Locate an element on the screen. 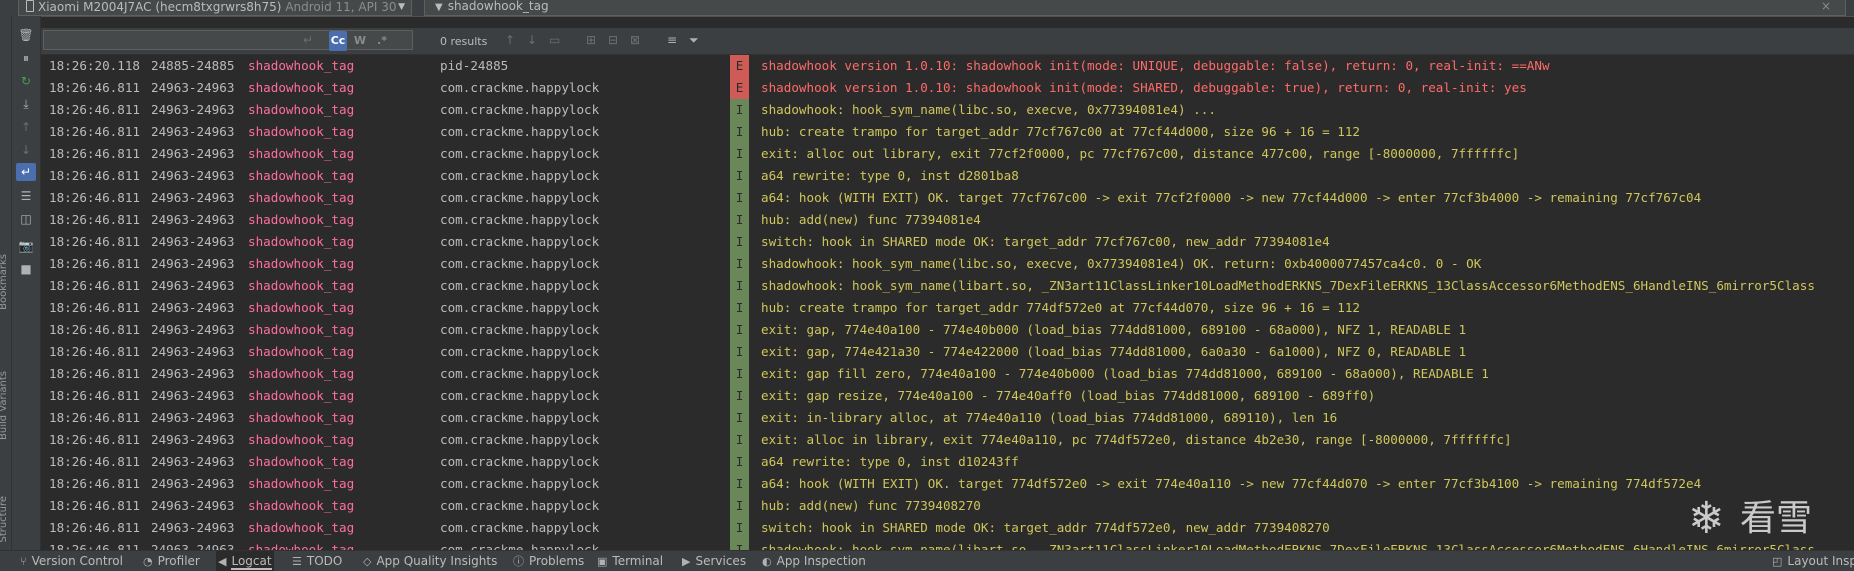  clear-logcat-icon: 🗑 is located at coordinates (26, 35).